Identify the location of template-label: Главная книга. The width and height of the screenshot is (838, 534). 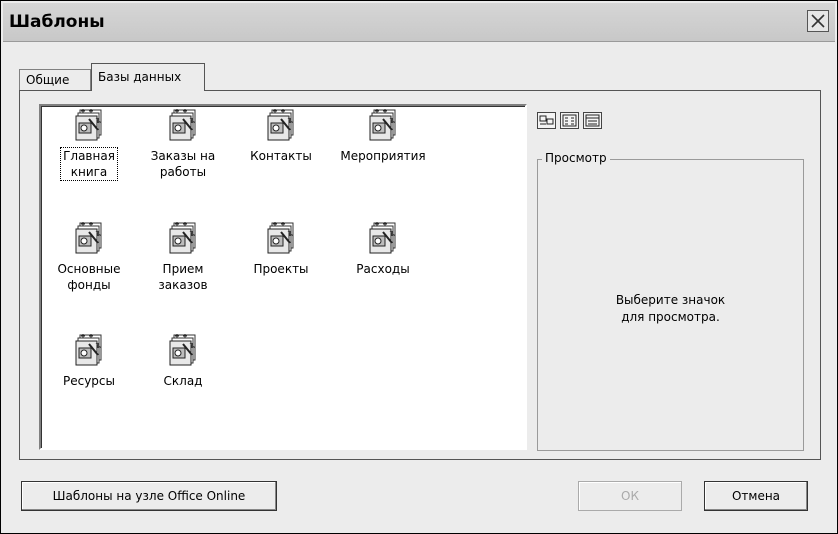
(89, 164).